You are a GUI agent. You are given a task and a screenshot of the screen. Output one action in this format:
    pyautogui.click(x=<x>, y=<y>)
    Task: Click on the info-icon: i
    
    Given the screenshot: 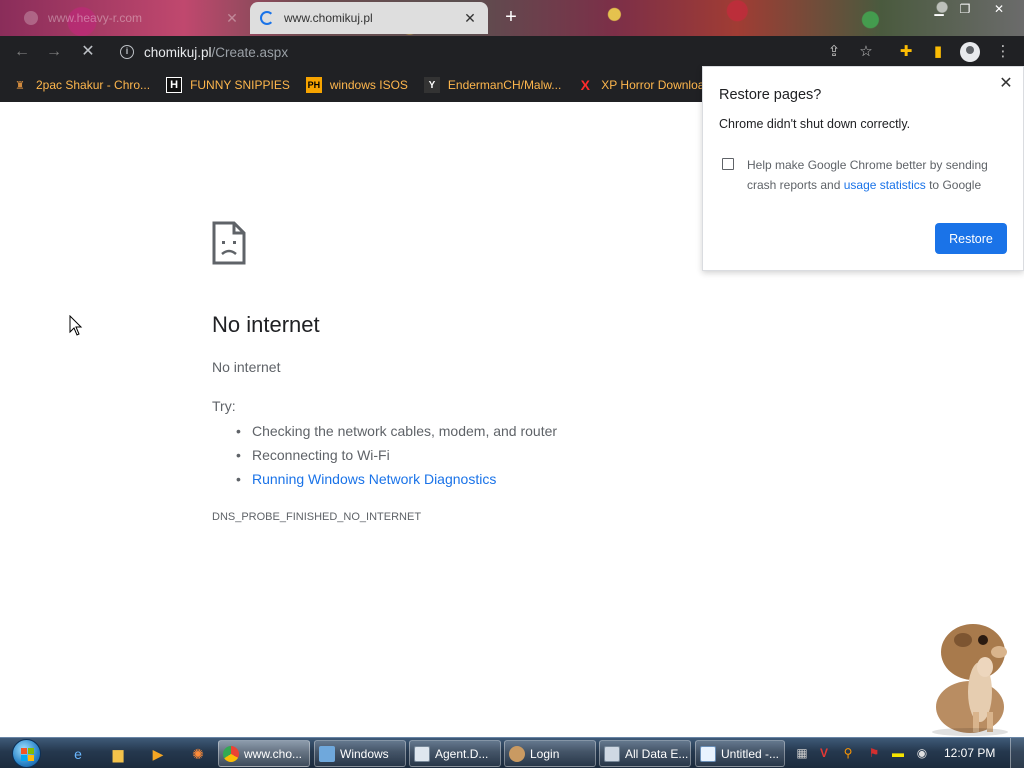 What is the action you would take?
    pyautogui.click(x=127, y=52)
    